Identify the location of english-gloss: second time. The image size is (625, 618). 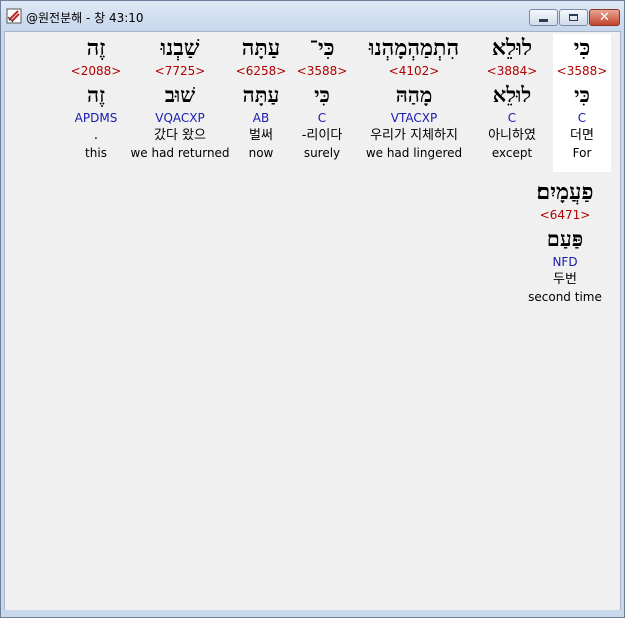
(565, 297).